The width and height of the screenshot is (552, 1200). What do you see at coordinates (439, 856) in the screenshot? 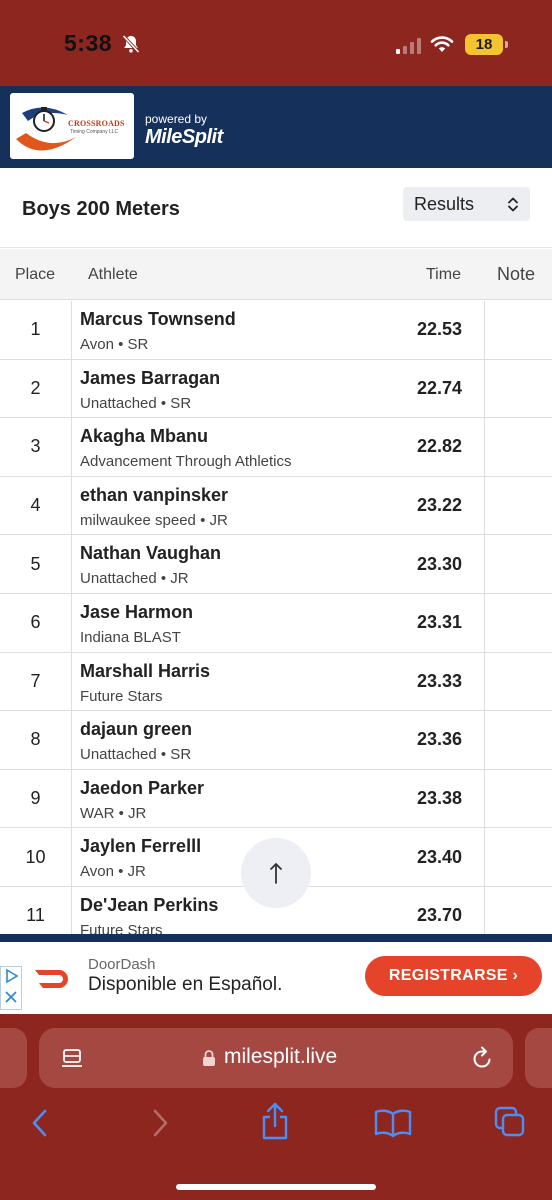
I see `time-cell: 23.40` at bounding box center [439, 856].